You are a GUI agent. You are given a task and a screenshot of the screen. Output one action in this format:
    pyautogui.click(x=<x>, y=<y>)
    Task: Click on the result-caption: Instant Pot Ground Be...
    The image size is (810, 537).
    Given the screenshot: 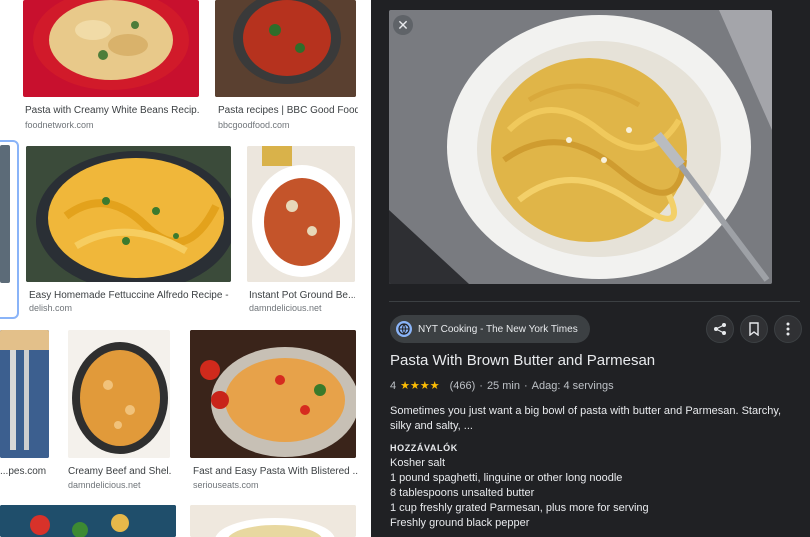 What is the action you would take?
    pyautogui.click(x=302, y=295)
    